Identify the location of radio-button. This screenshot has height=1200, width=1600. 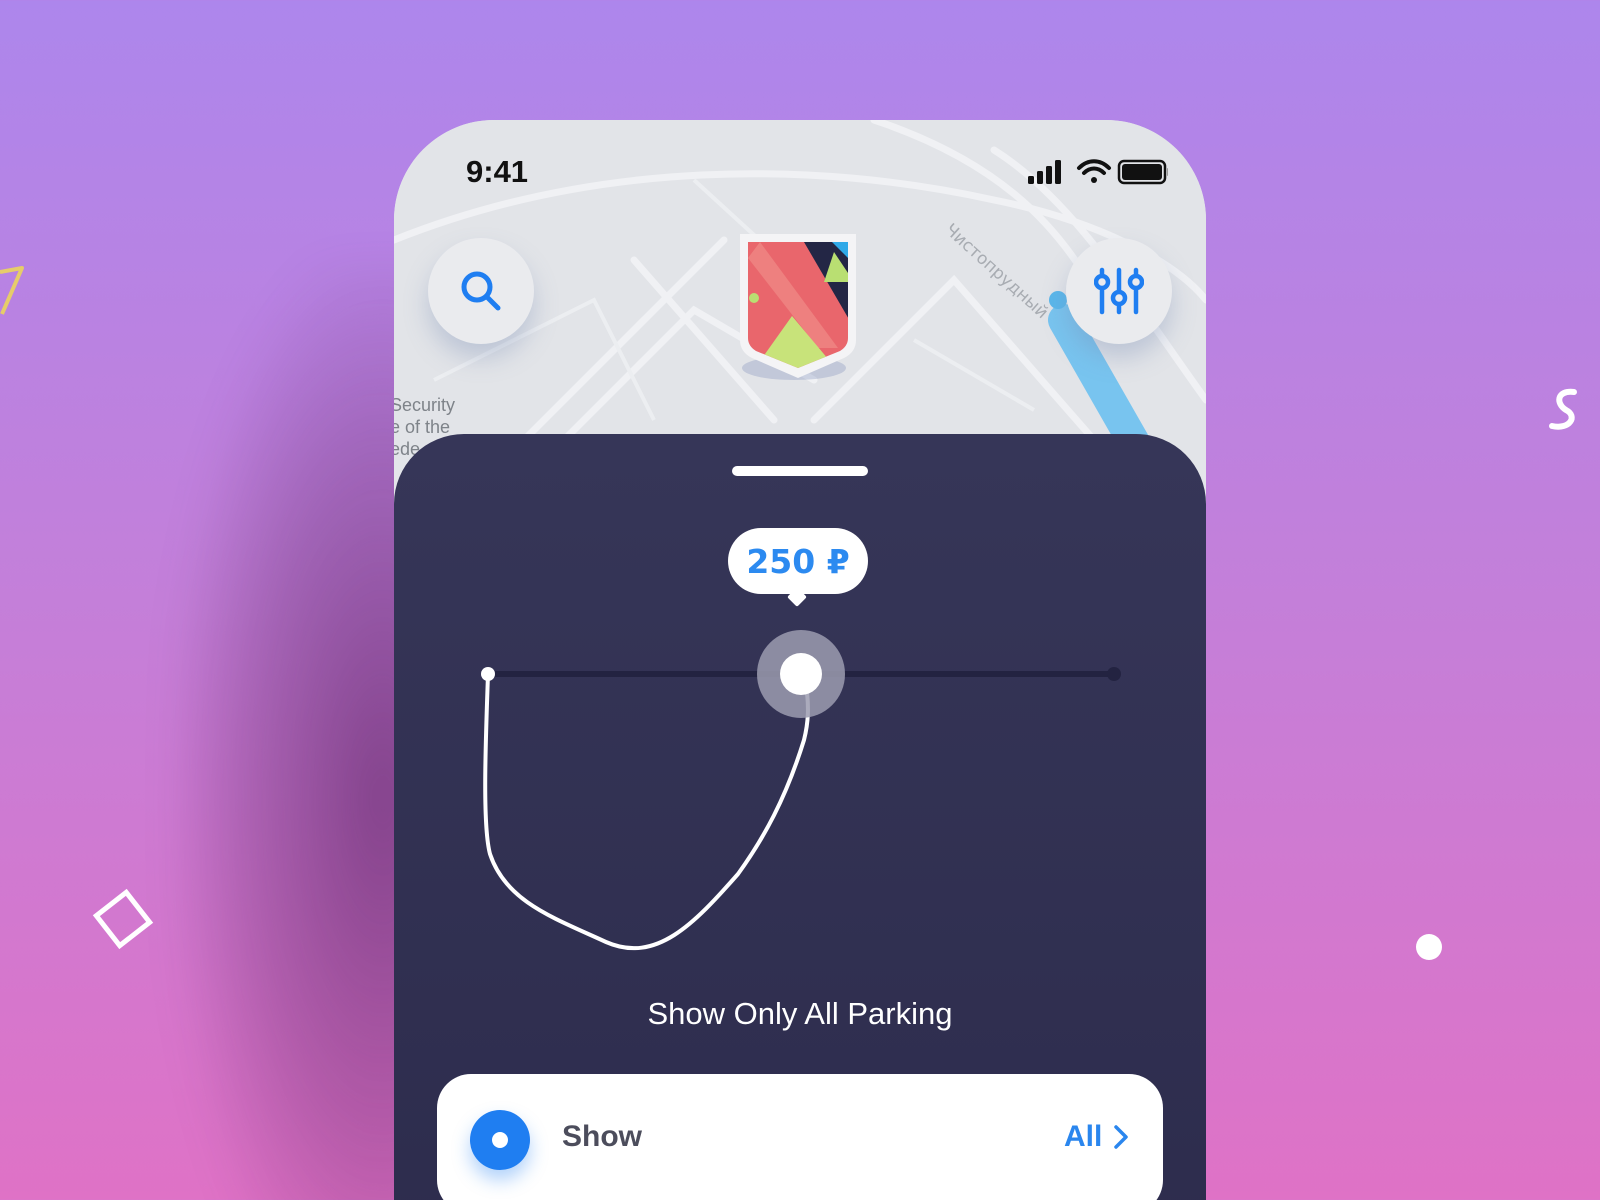
(500, 1140).